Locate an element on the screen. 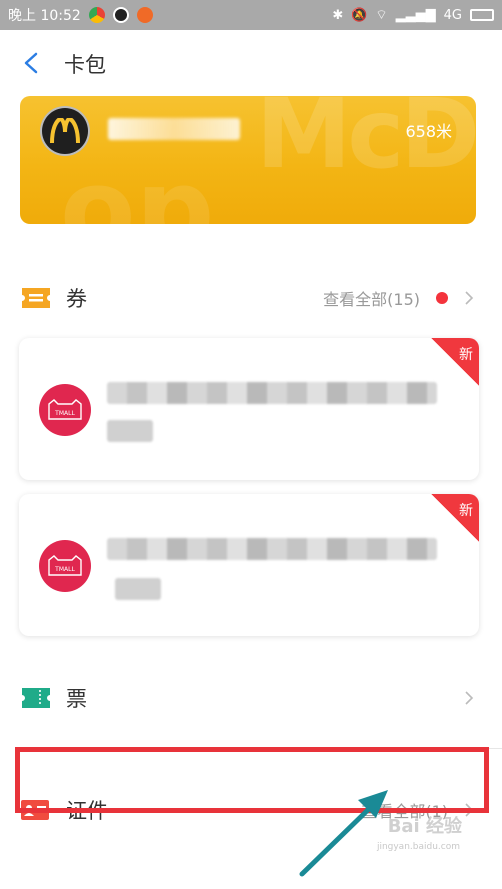 The width and height of the screenshot is (502, 889). header: 卡包 is located at coordinates (251, 63).